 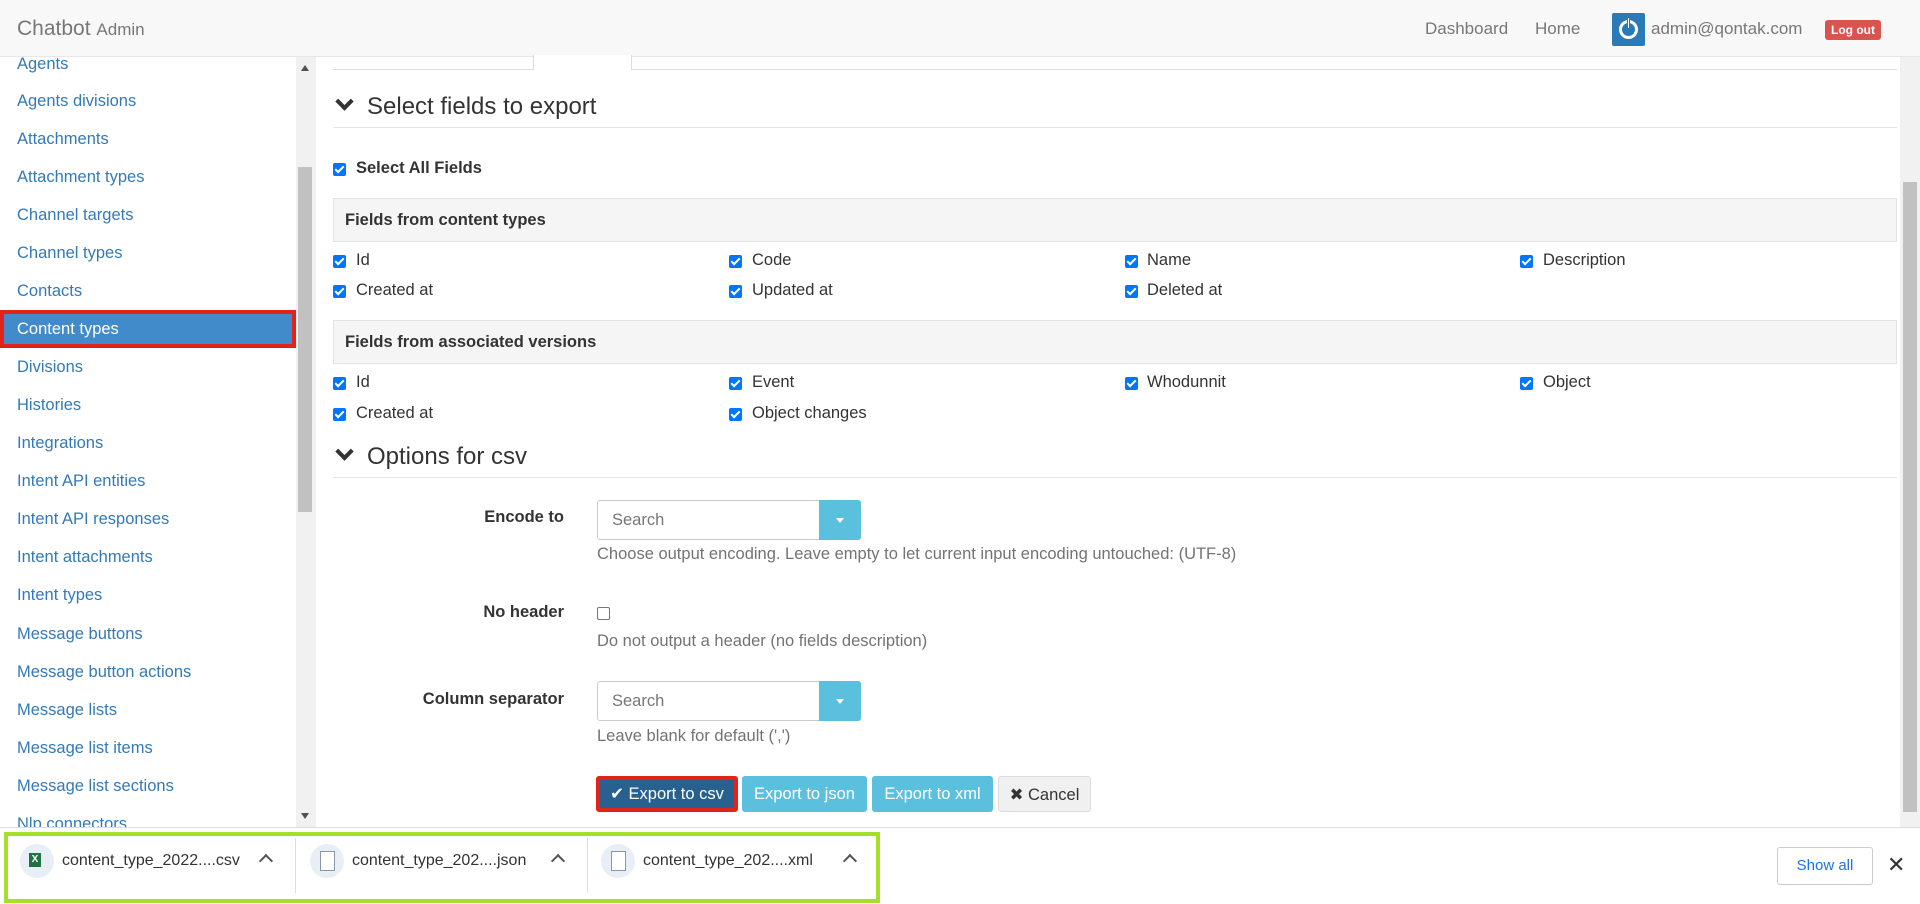 What do you see at coordinates (148, 634) in the screenshot?
I see `sidebar-item-message-buttons: Message buttons` at bounding box center [148, 634].